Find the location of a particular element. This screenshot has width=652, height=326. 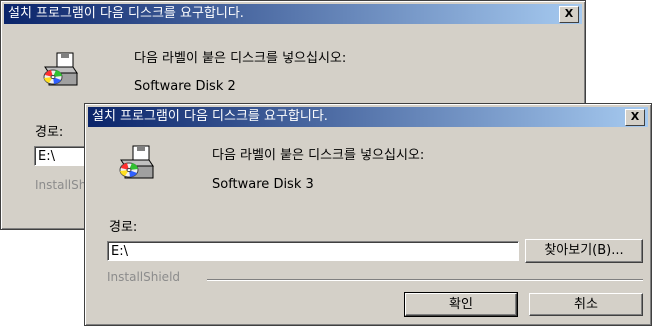

back-dialog-titlebar: 설치 프로그램이 다음 디스크를 요구합니다. X is located at coordinates (293, 14).